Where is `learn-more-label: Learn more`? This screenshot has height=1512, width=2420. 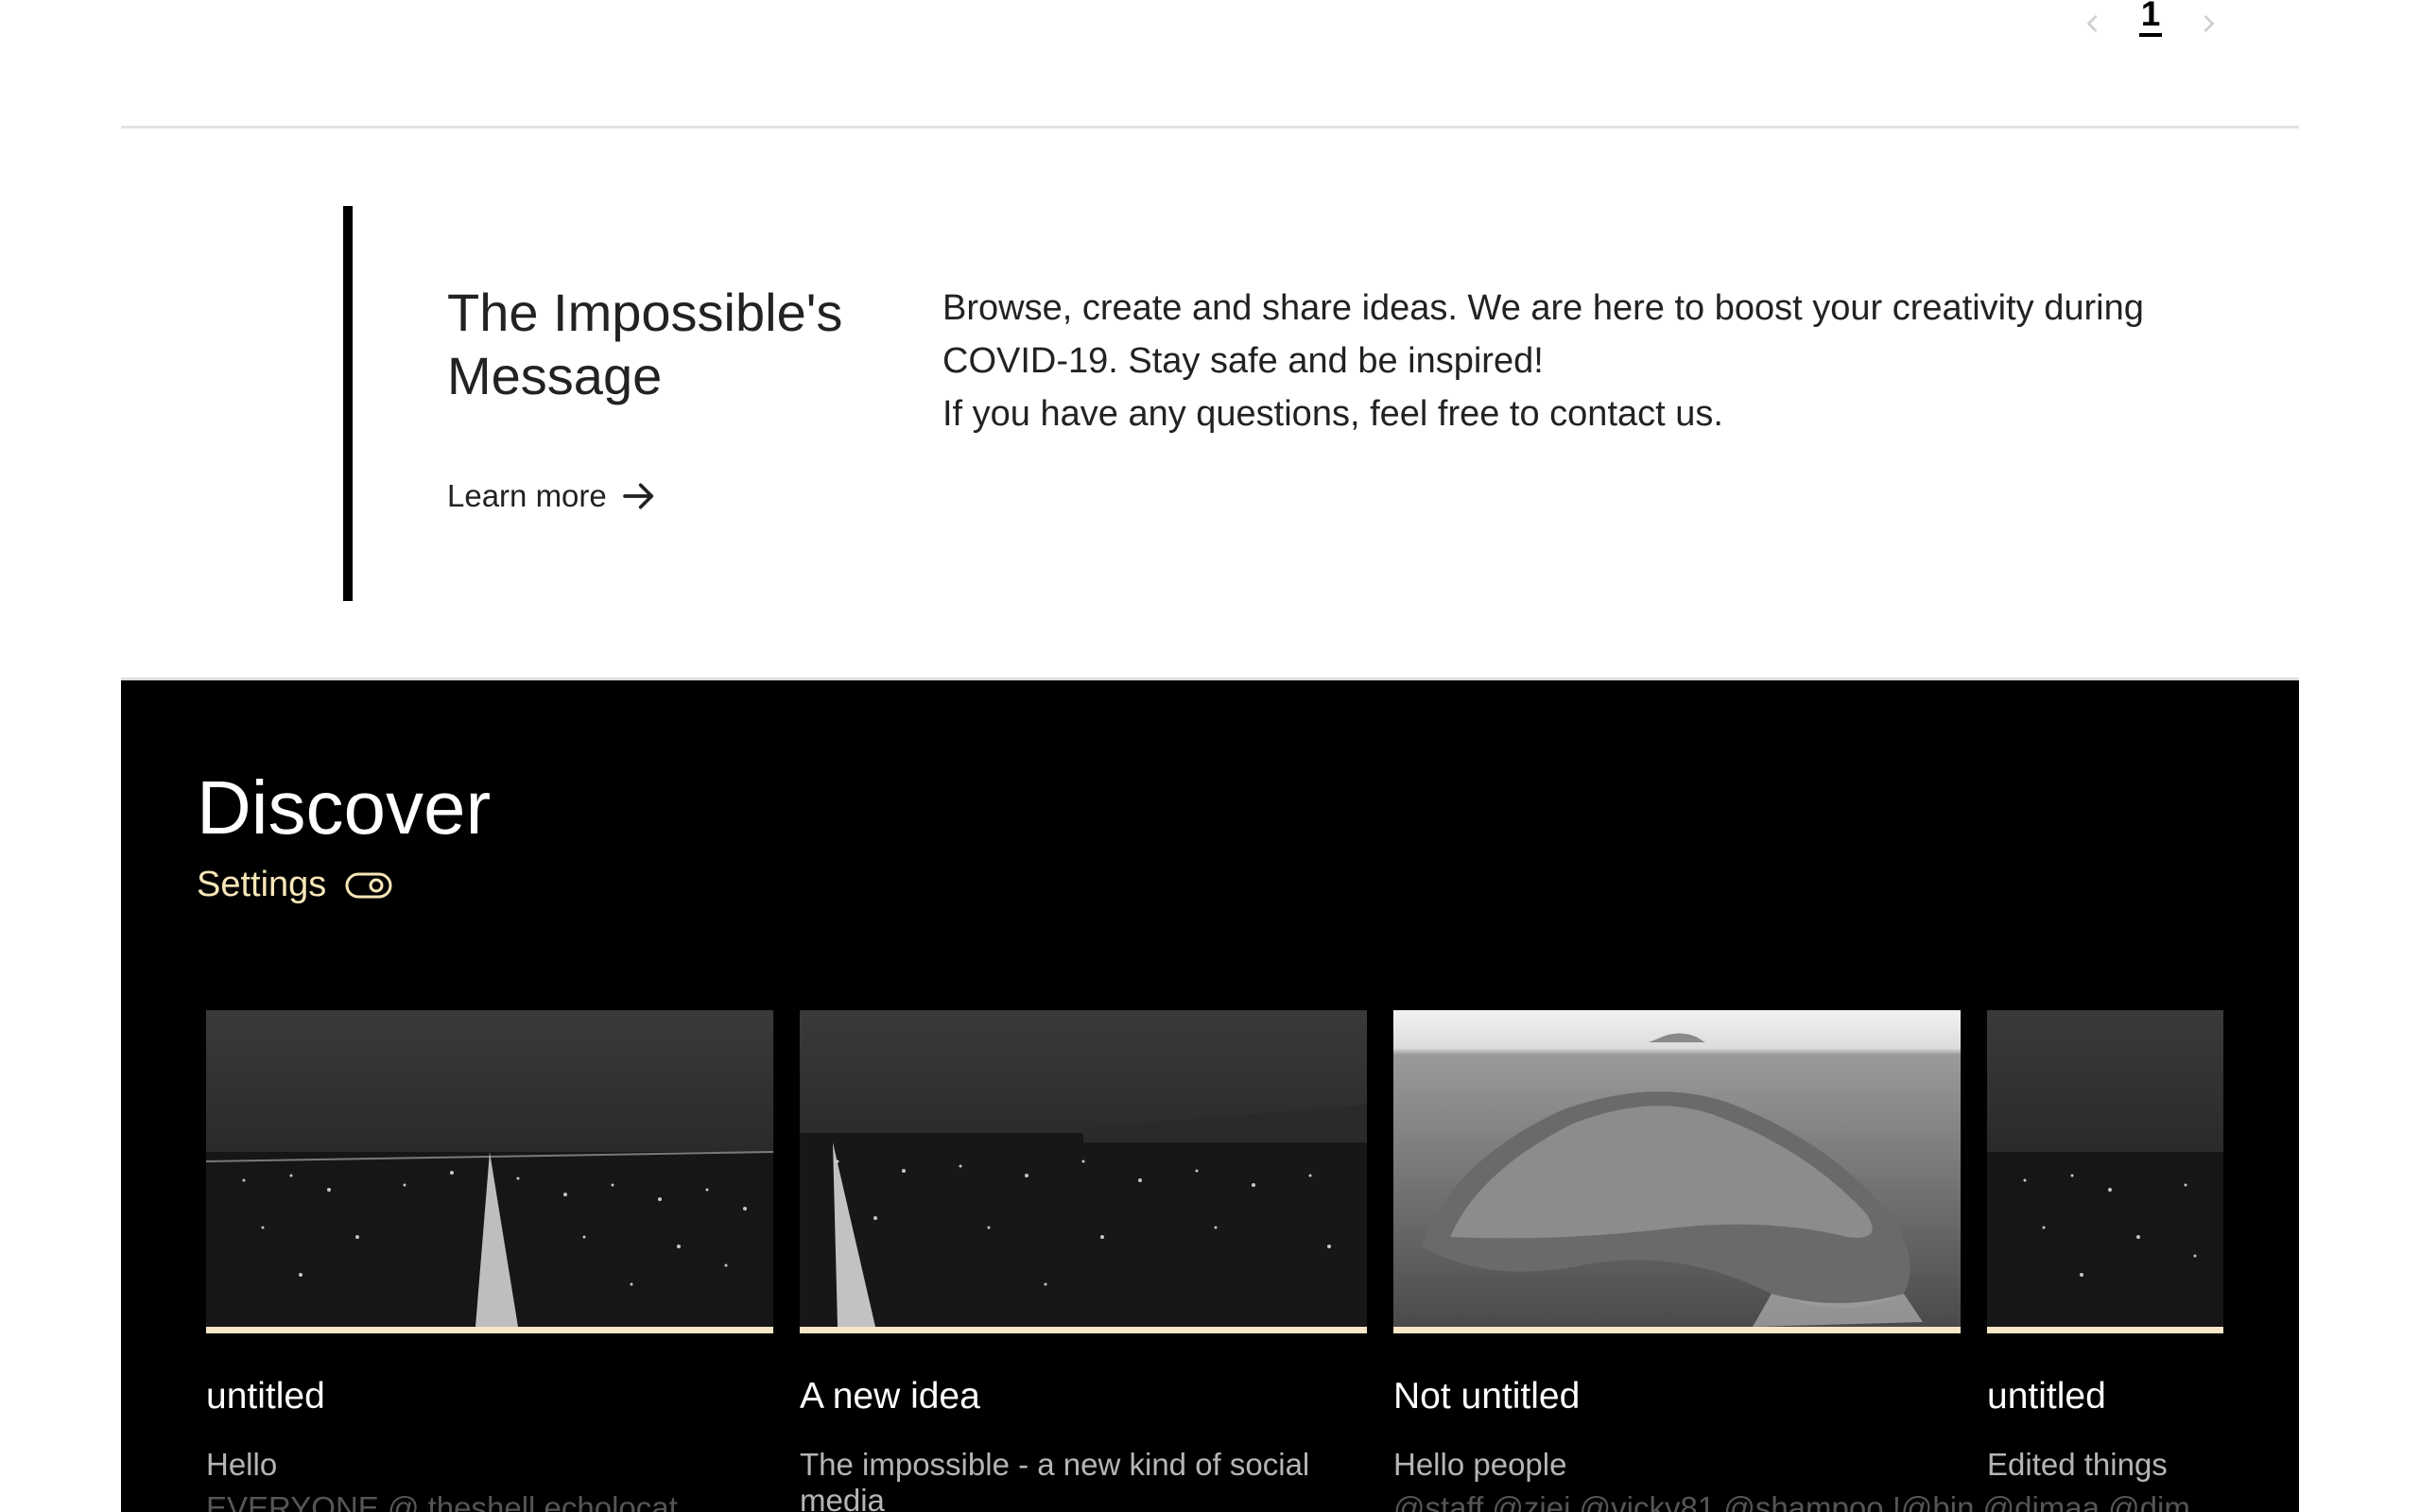
learn-more-label: Learn more is located at coordinates (527, 495).